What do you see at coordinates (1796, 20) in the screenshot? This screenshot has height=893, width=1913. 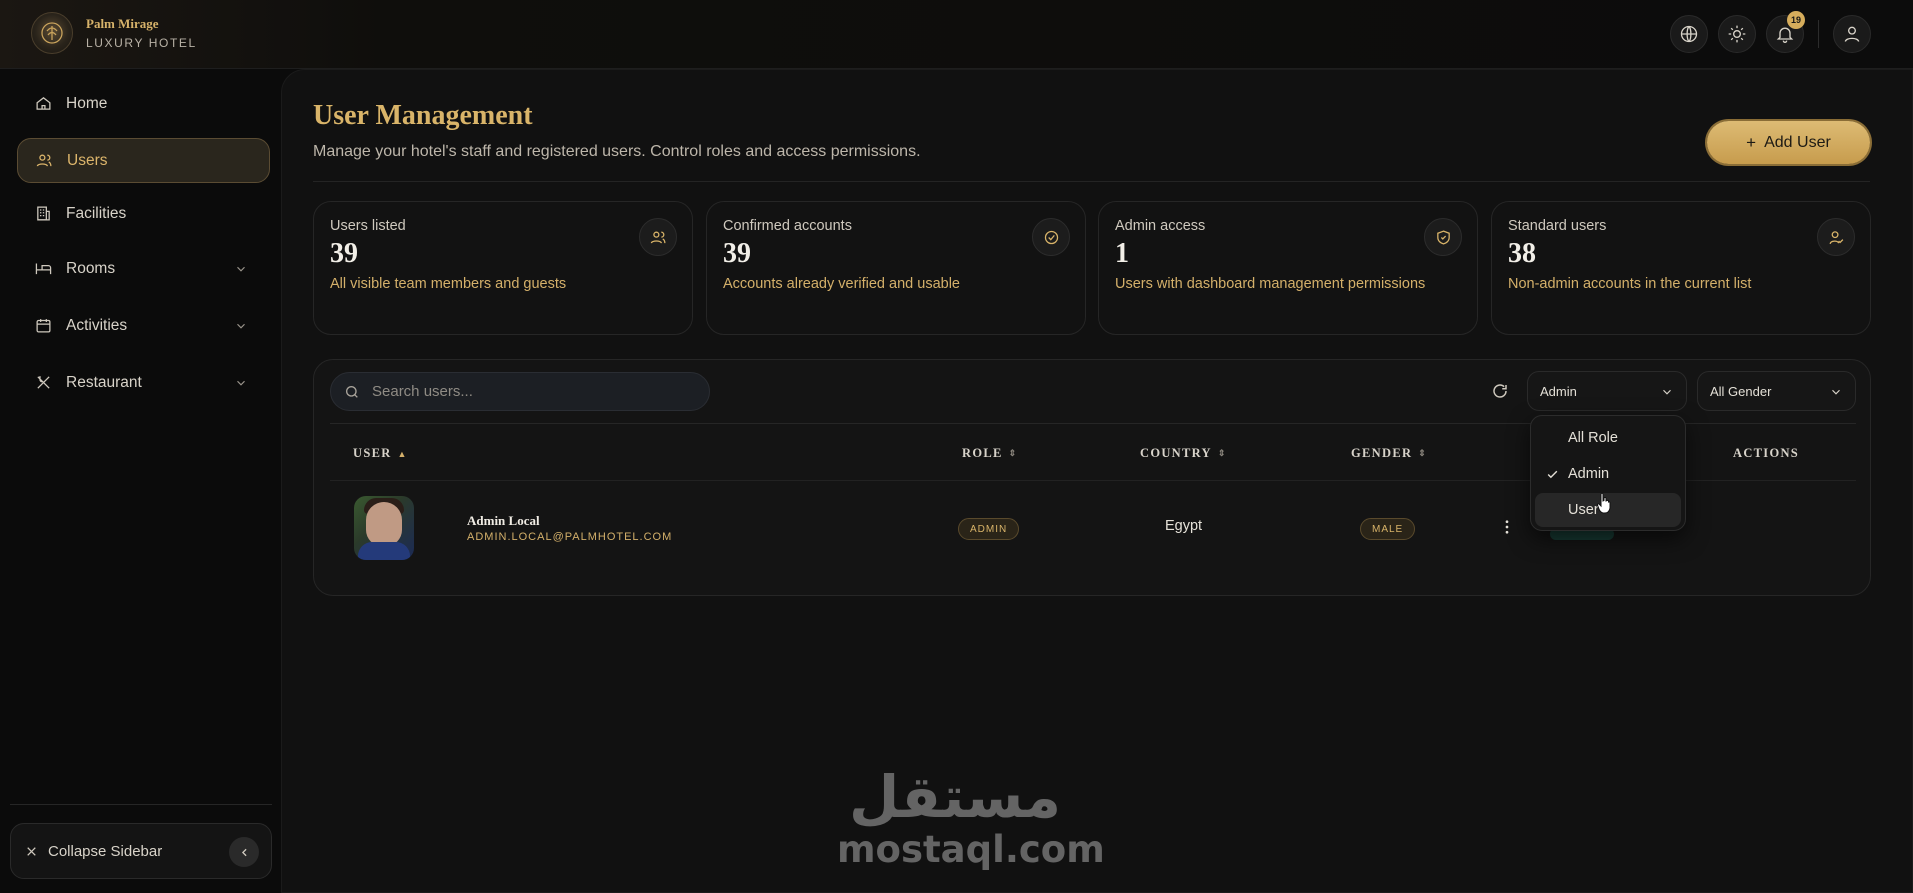 I see `notification-count-badge: 19` at bounding box center [1796, 20].